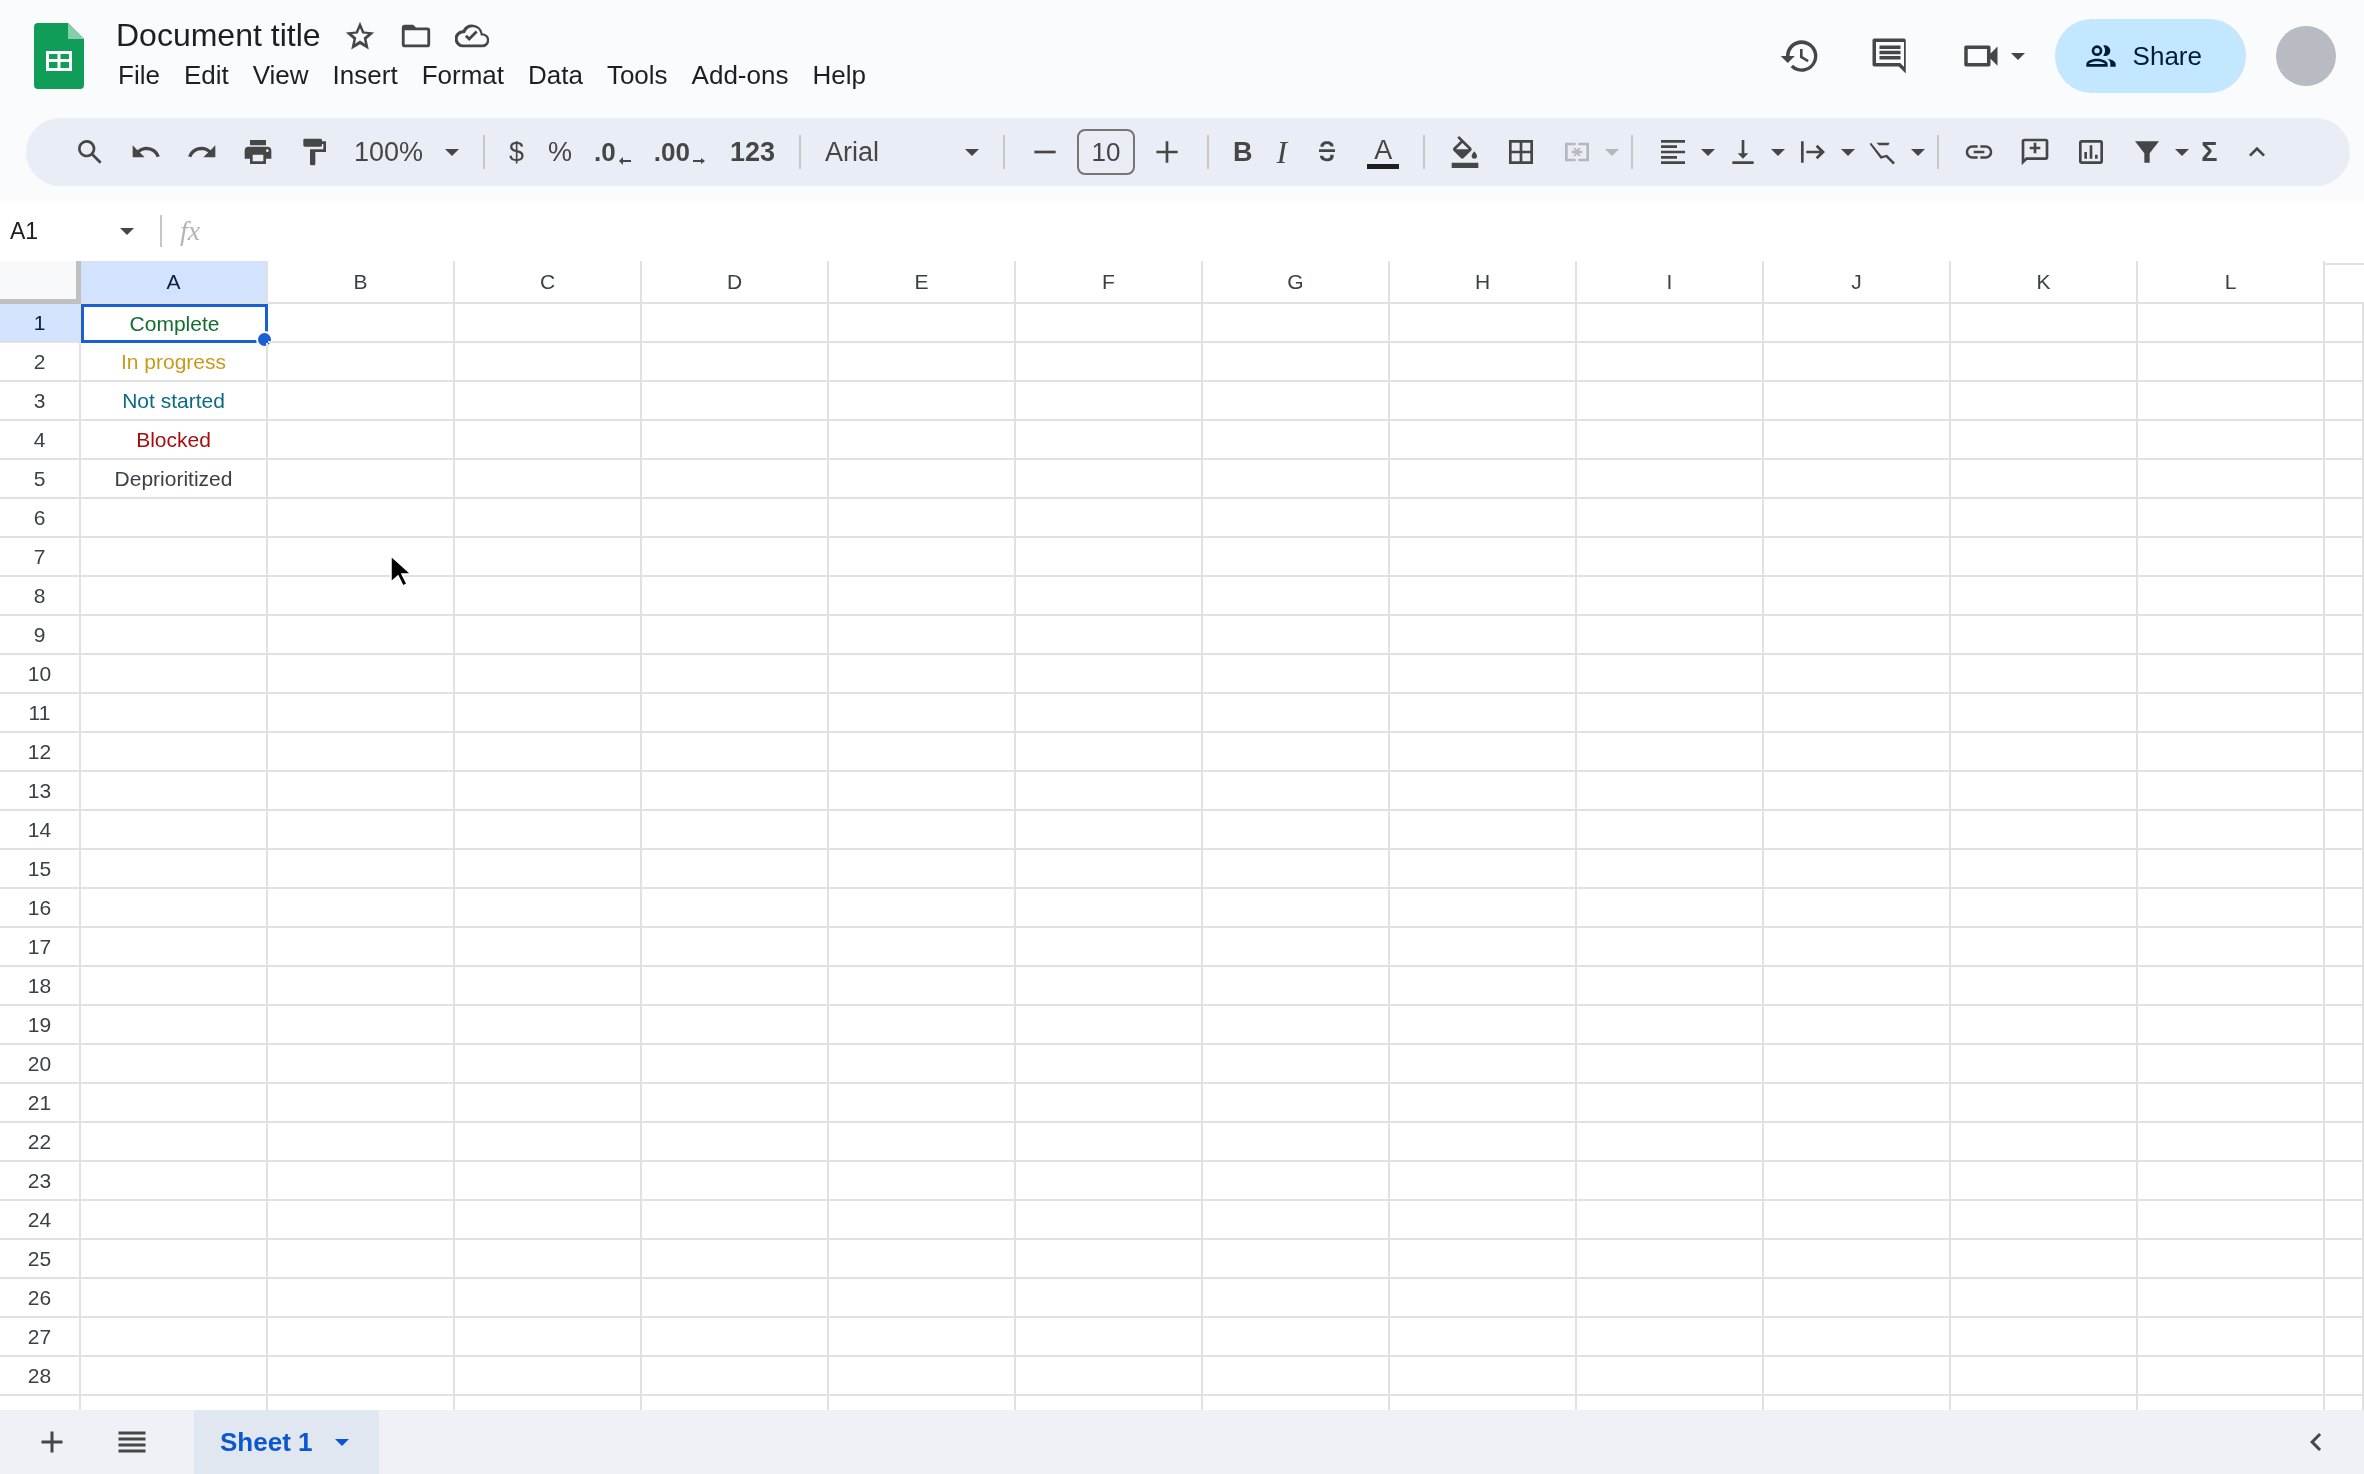 The width and height of the screenshot is (2364, 1474). I want to click on menu-item: Help, so click(839, 75).